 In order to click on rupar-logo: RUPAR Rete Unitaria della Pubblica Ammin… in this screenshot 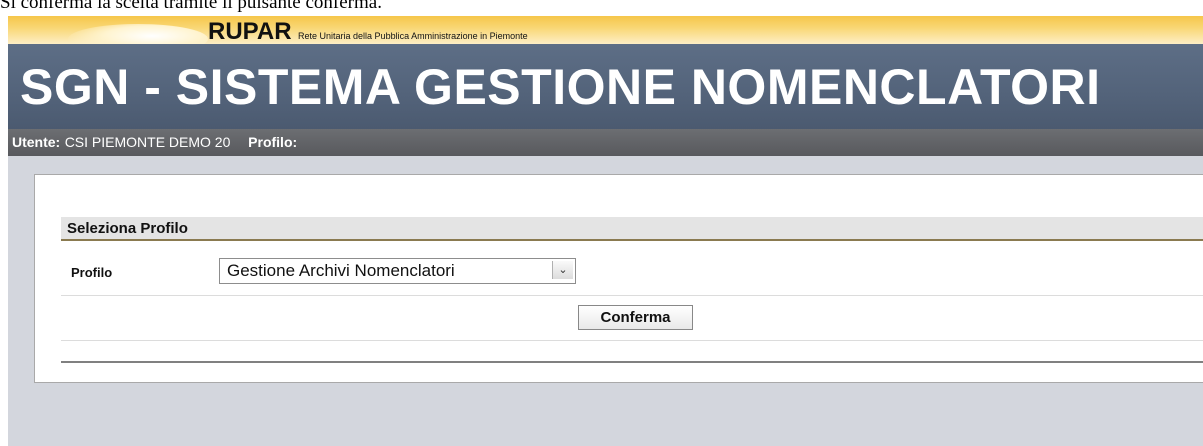, I will do `click(368, 31)`.